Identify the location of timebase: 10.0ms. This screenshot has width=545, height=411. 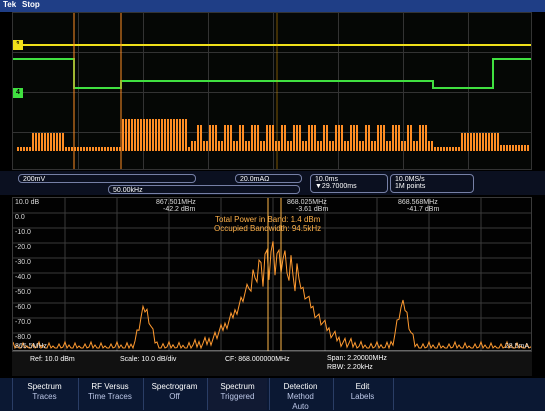
(326, 179).